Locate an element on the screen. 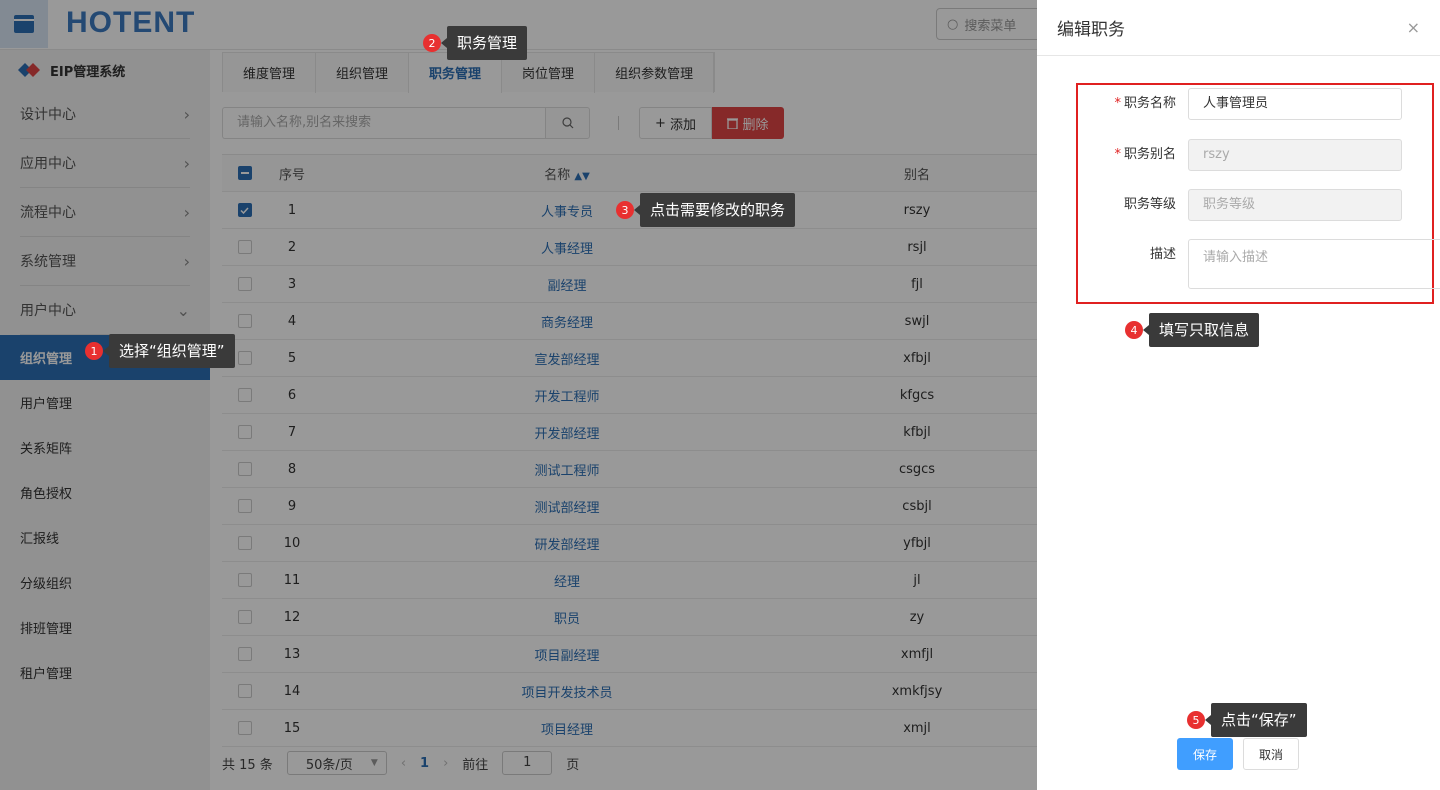  form-row-level: 职务等级 职务等级 is located at coordinates (1240, 205).